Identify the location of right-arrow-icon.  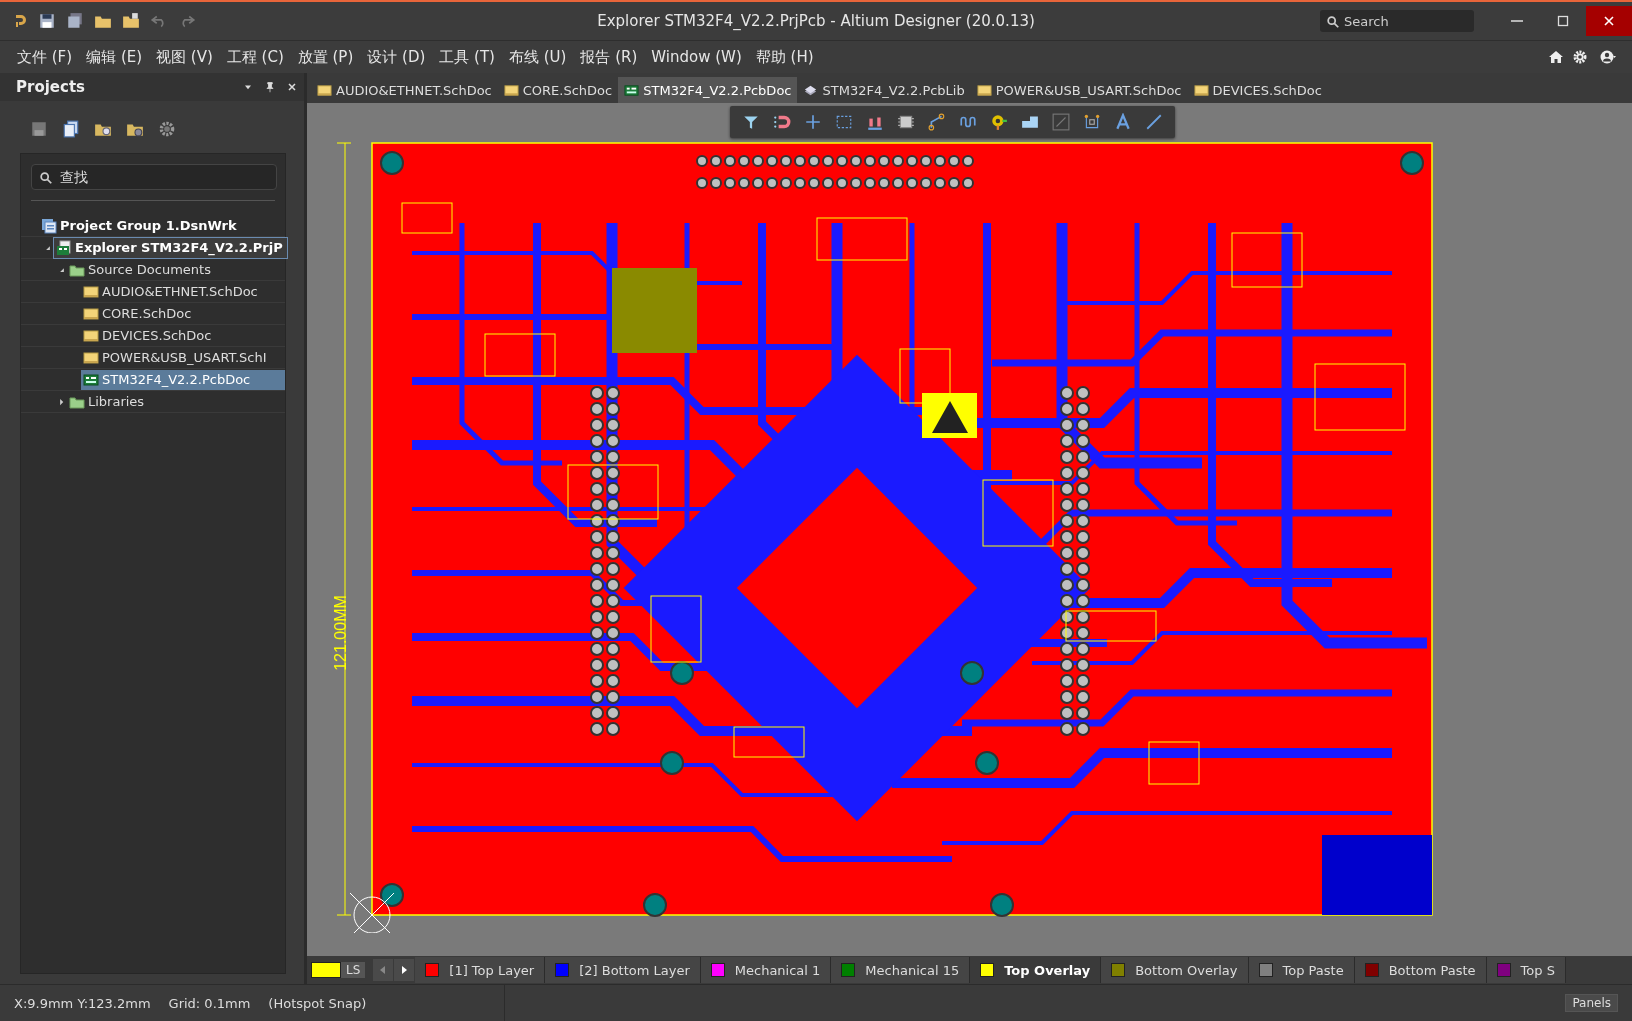
(404, 970).